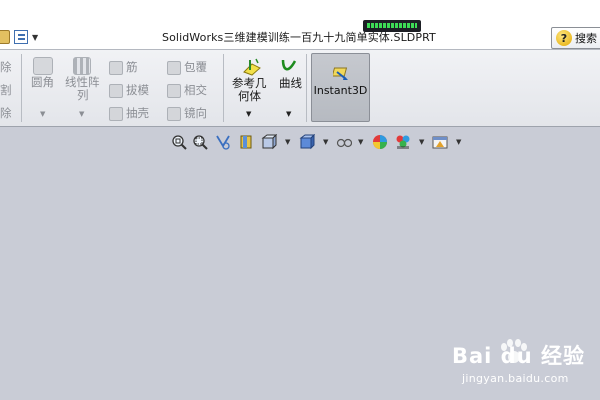 This screenshot has width=600, height=400. I want to click on shell-label: 抽壳, so click(137, 113).